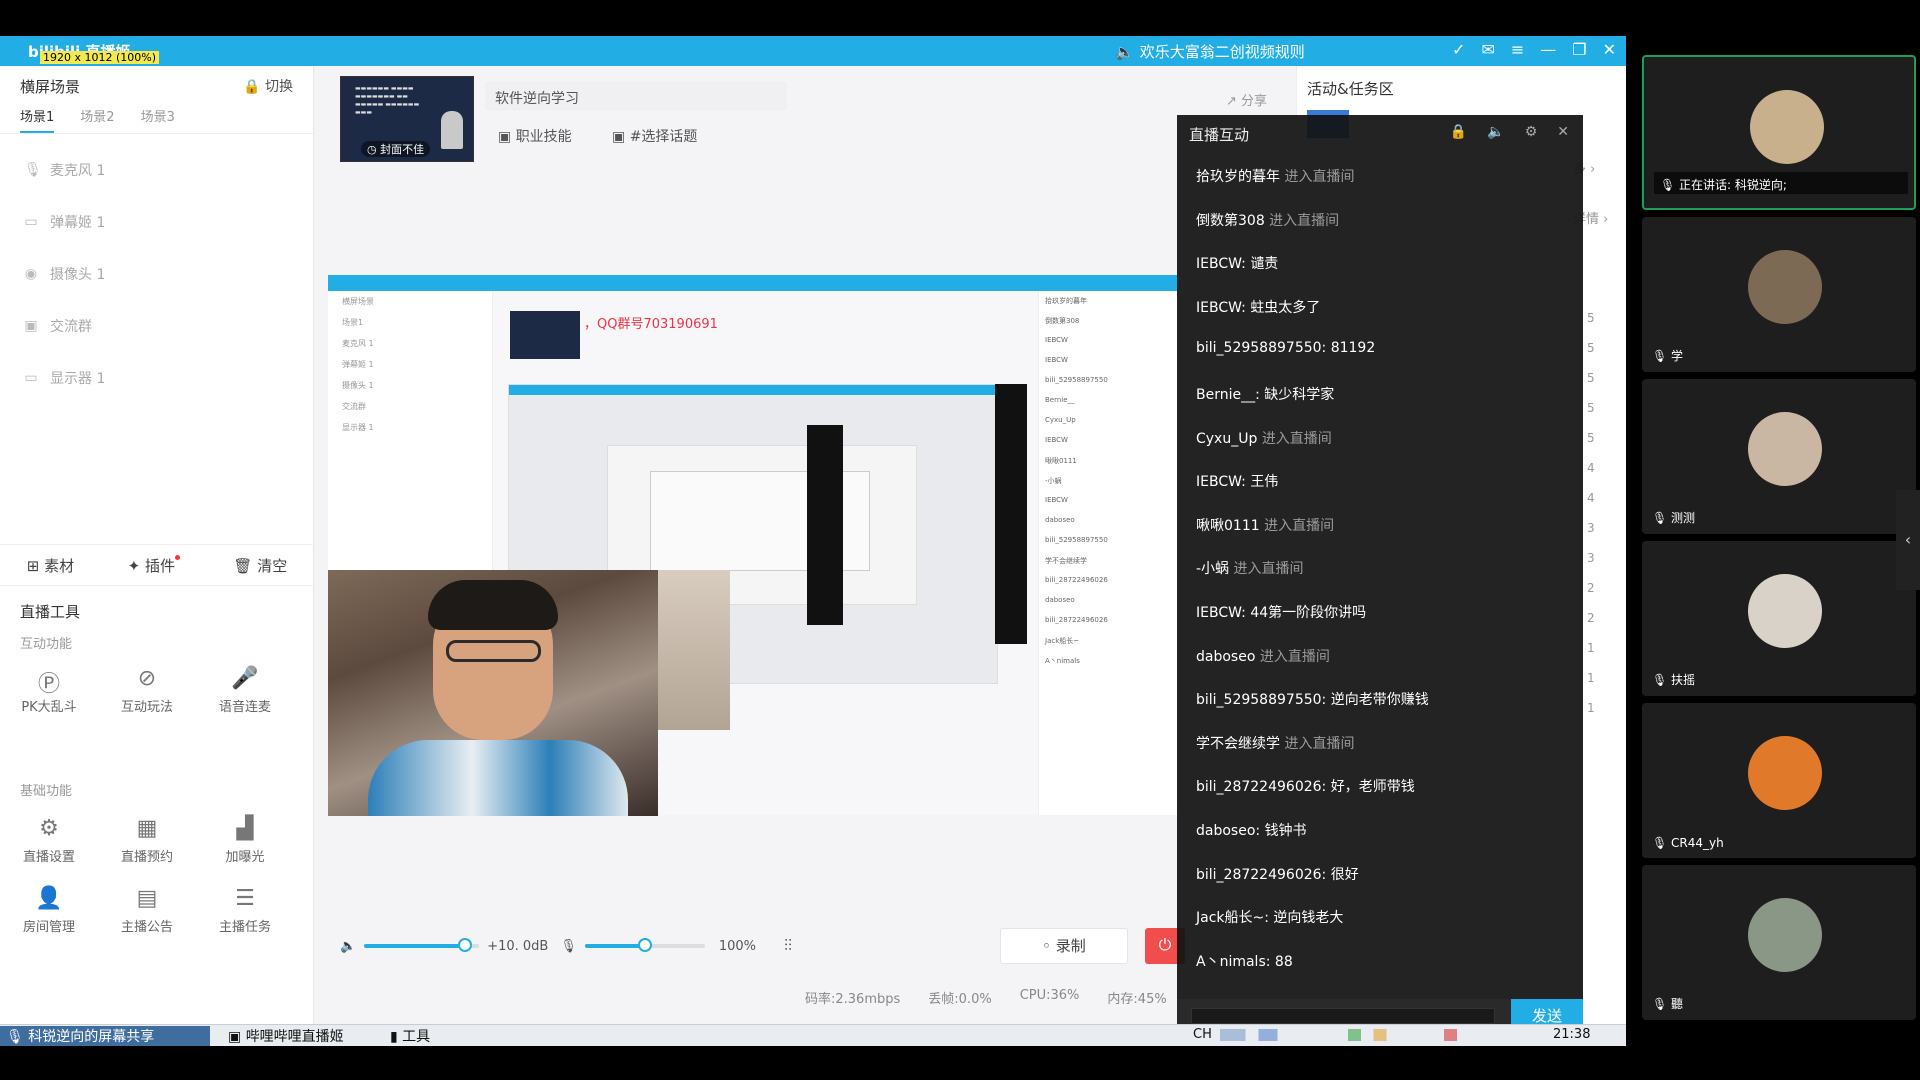 This screenshot has height=1080, width=1920. I want to click on participant-card: 🎙 扶摇, so click(1779, 618).